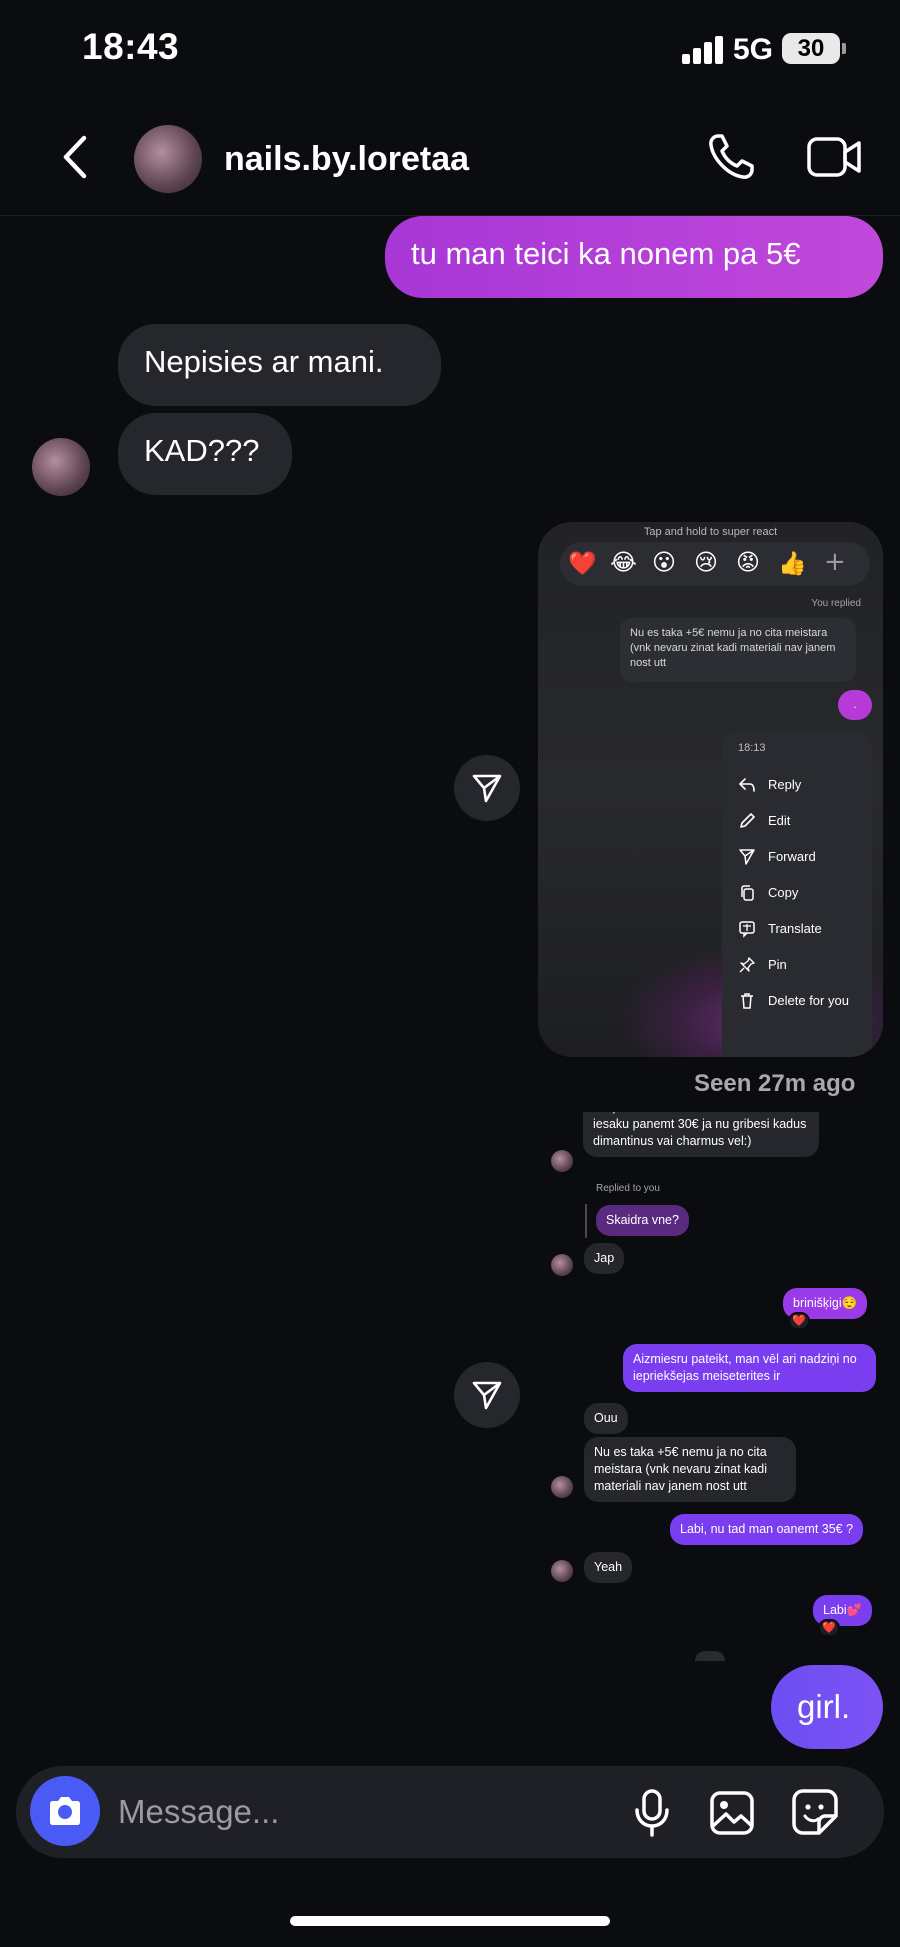  Describe the element at coordinates (731, 157) in the screenshot. I see `phone-icon` at that location.